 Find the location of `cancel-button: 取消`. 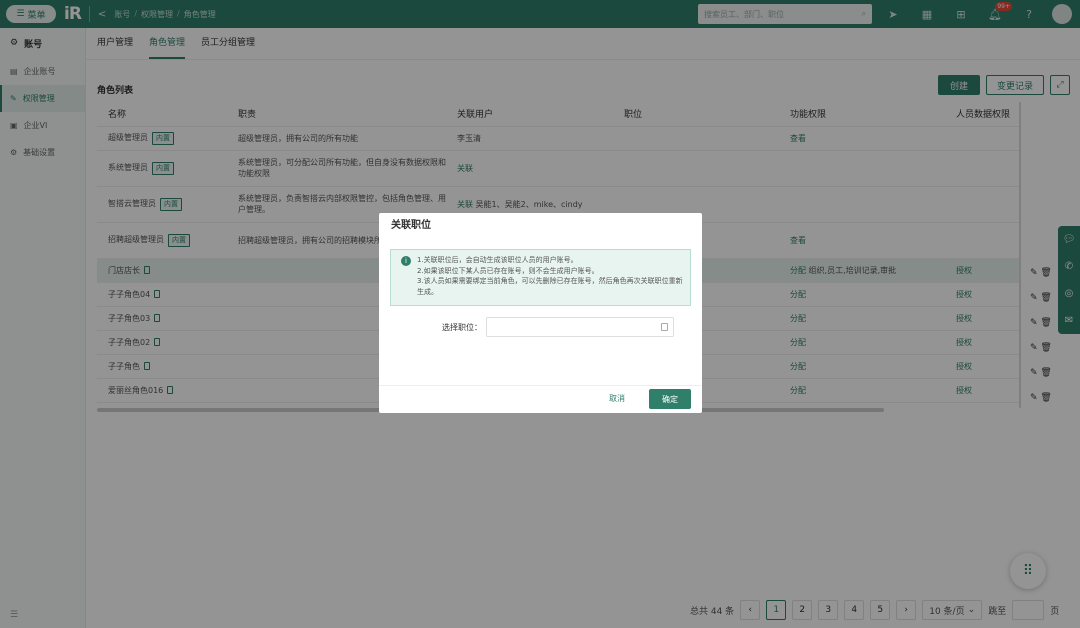

cancel-button: 取消 is located at coordinates (617, 398).